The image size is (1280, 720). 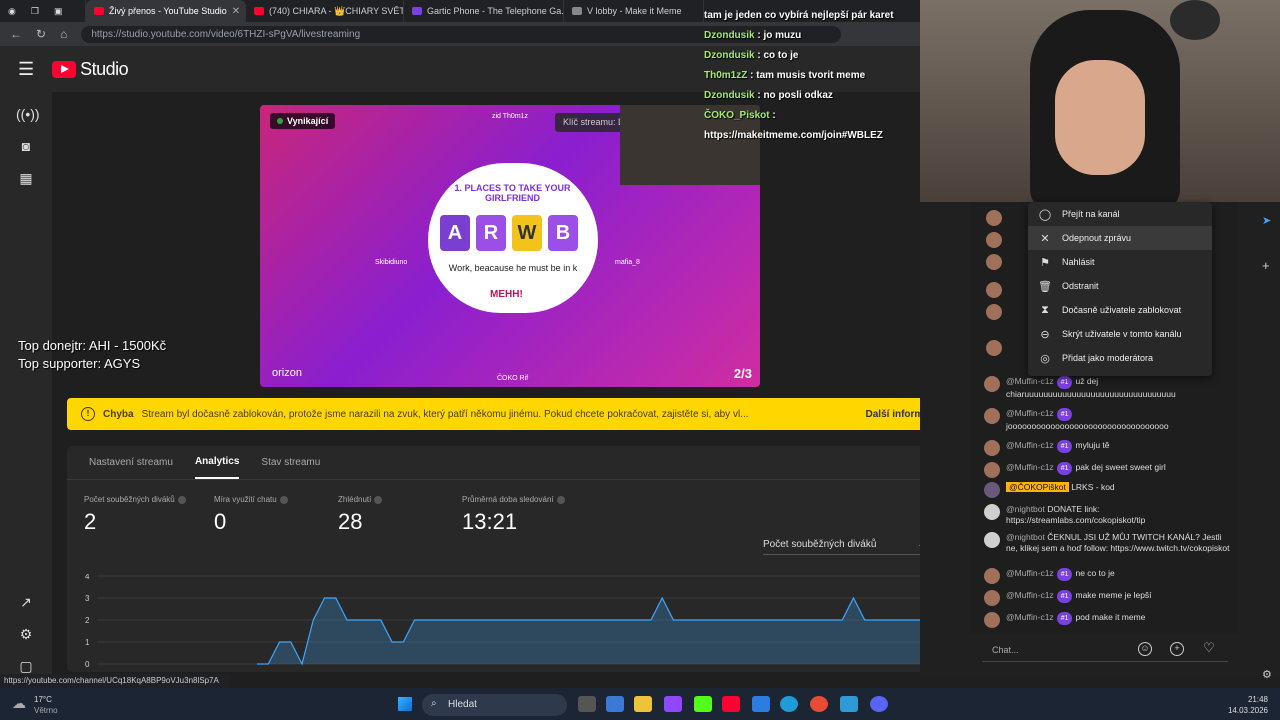 I want to click on chat-author: @ČOKOPiškot, so click(x=1037, y=487).